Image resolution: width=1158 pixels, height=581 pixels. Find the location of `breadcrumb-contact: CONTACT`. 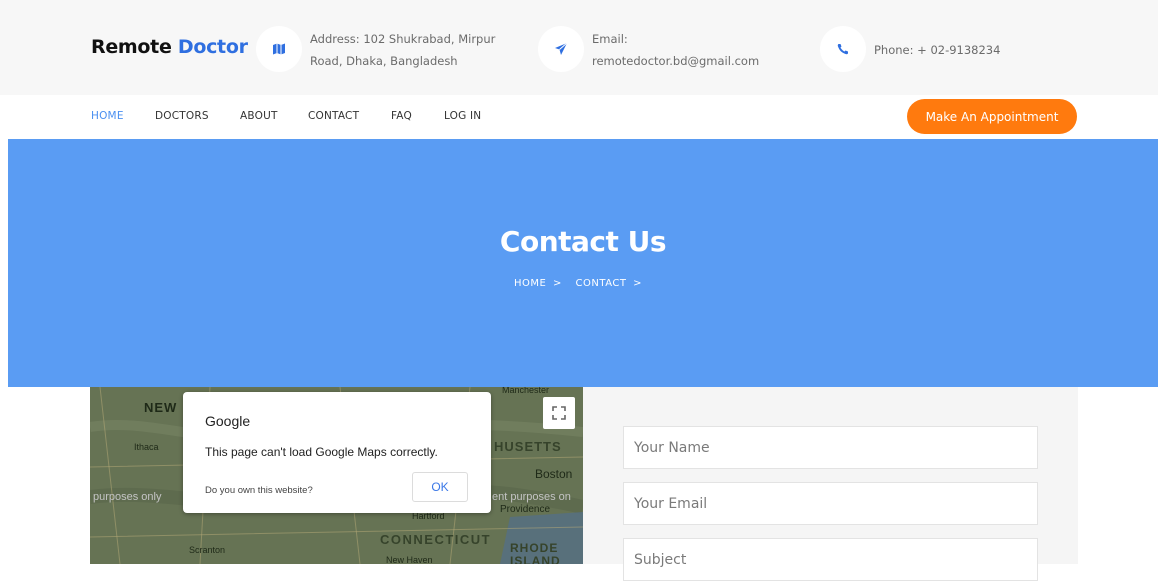

breadcrumb-contact: CONTACT is located at coordinates (601, 283).